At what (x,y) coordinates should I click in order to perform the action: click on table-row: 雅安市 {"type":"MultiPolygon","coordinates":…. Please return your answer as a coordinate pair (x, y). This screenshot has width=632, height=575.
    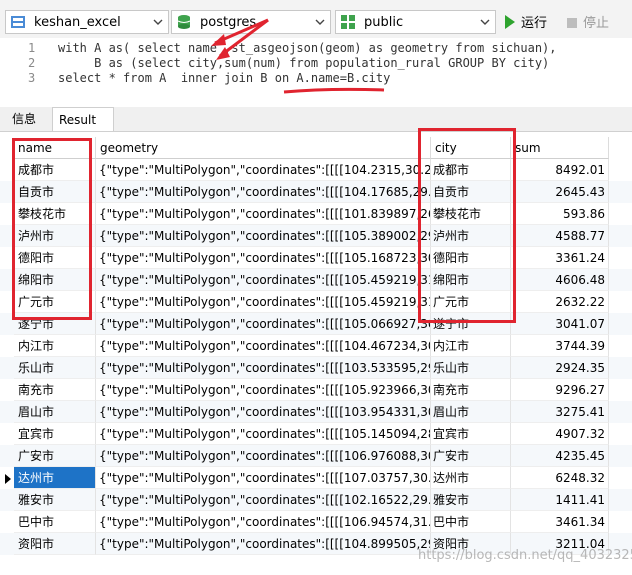
    Looking at the image, I should click on (316, 500).